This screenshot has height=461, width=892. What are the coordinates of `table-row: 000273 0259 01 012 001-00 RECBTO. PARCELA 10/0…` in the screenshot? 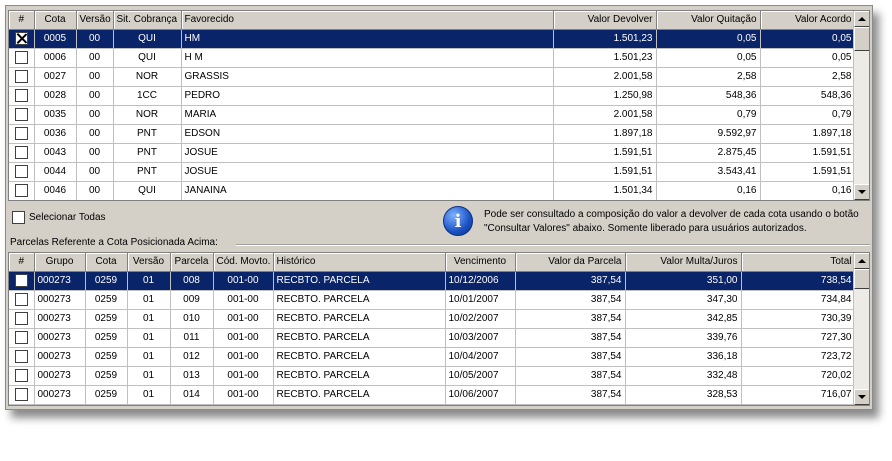 It's located at (432, 357).